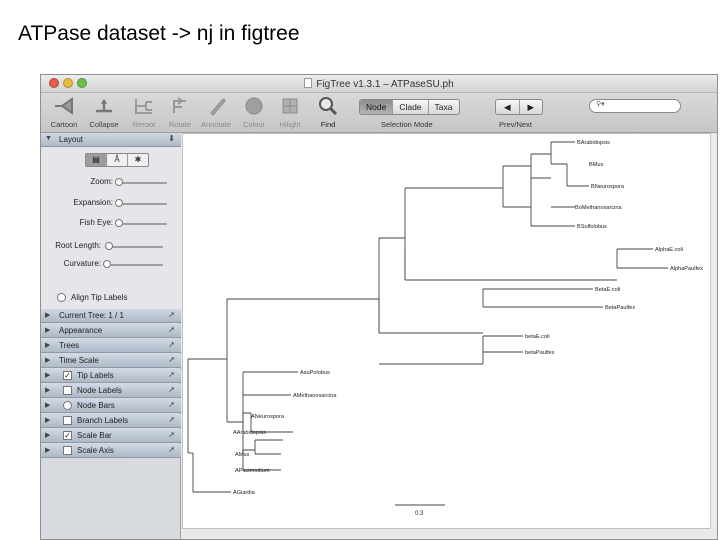  Describe the element at coordinates (111, 391) in the screenshot. I see `panel-node-labels: ▶ Node Labels ➚` at that location.